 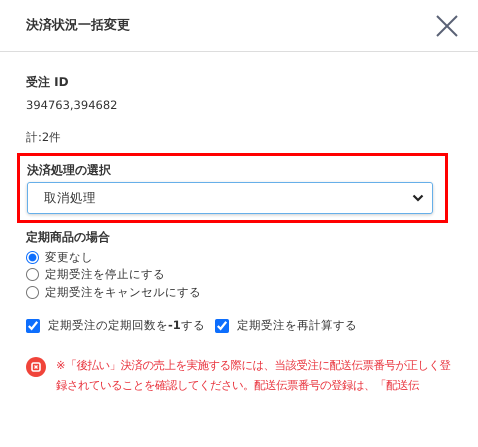 What do you see at coordinates (296, 326) in the screenshot?
I see `checkbox-label: 定期受注を再計算する` at bounding box center [296, 326].